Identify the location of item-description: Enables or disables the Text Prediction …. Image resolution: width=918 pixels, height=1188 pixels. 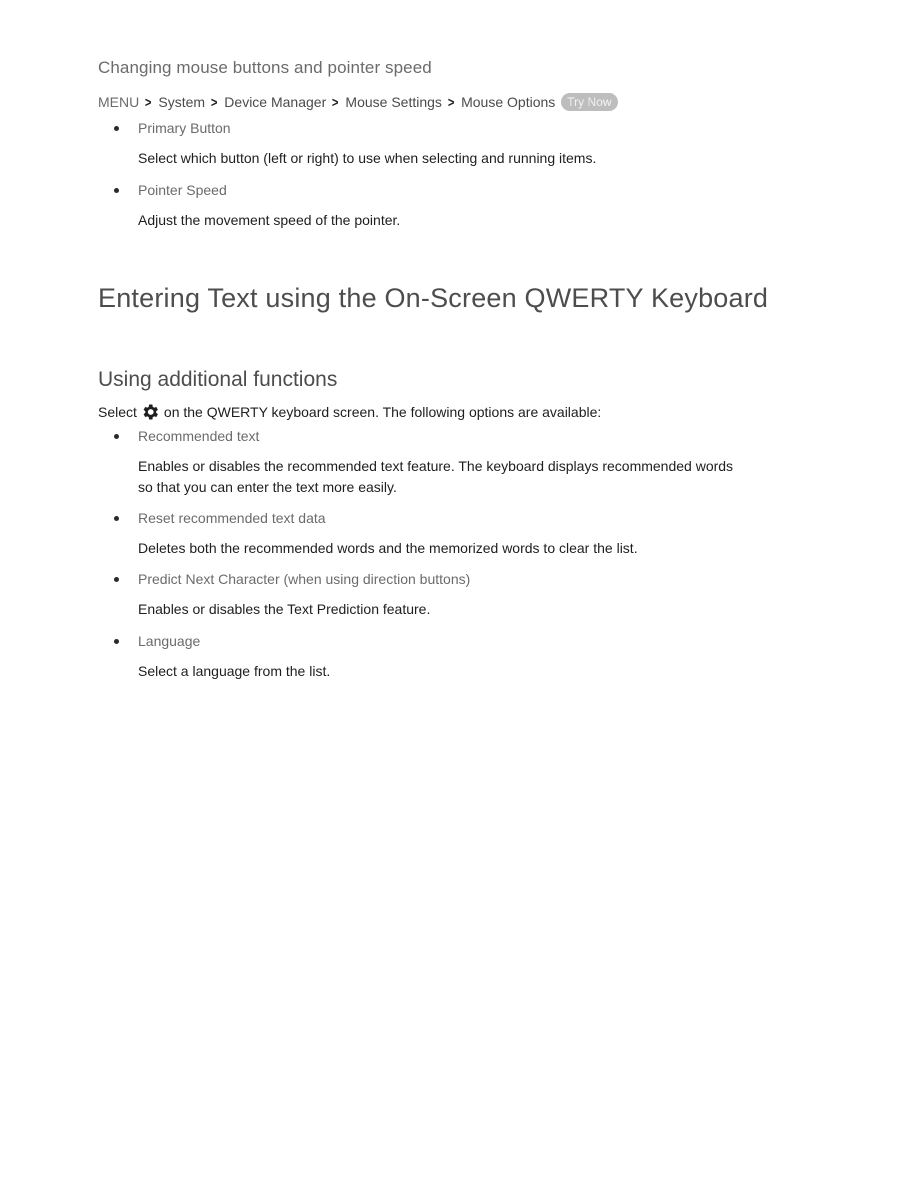
(284, 609).